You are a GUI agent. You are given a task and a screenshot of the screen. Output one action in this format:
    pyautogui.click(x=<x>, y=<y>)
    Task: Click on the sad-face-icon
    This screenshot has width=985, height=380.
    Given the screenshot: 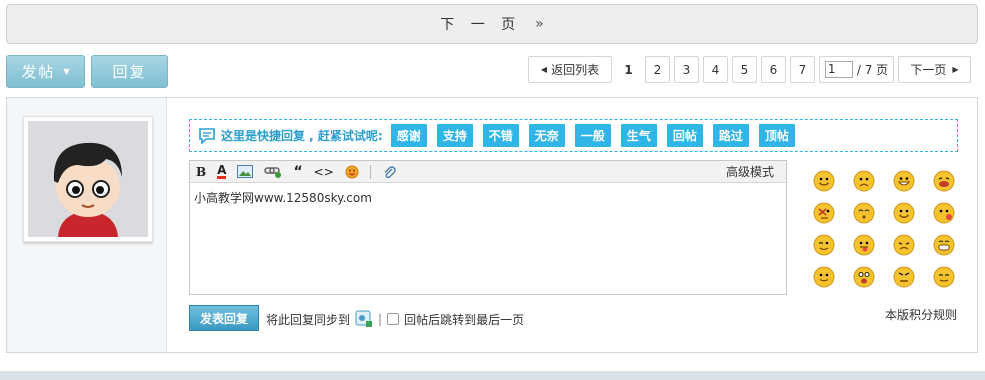 What is the action you would take?
    pyautogui.click(x=864, y=181)
    